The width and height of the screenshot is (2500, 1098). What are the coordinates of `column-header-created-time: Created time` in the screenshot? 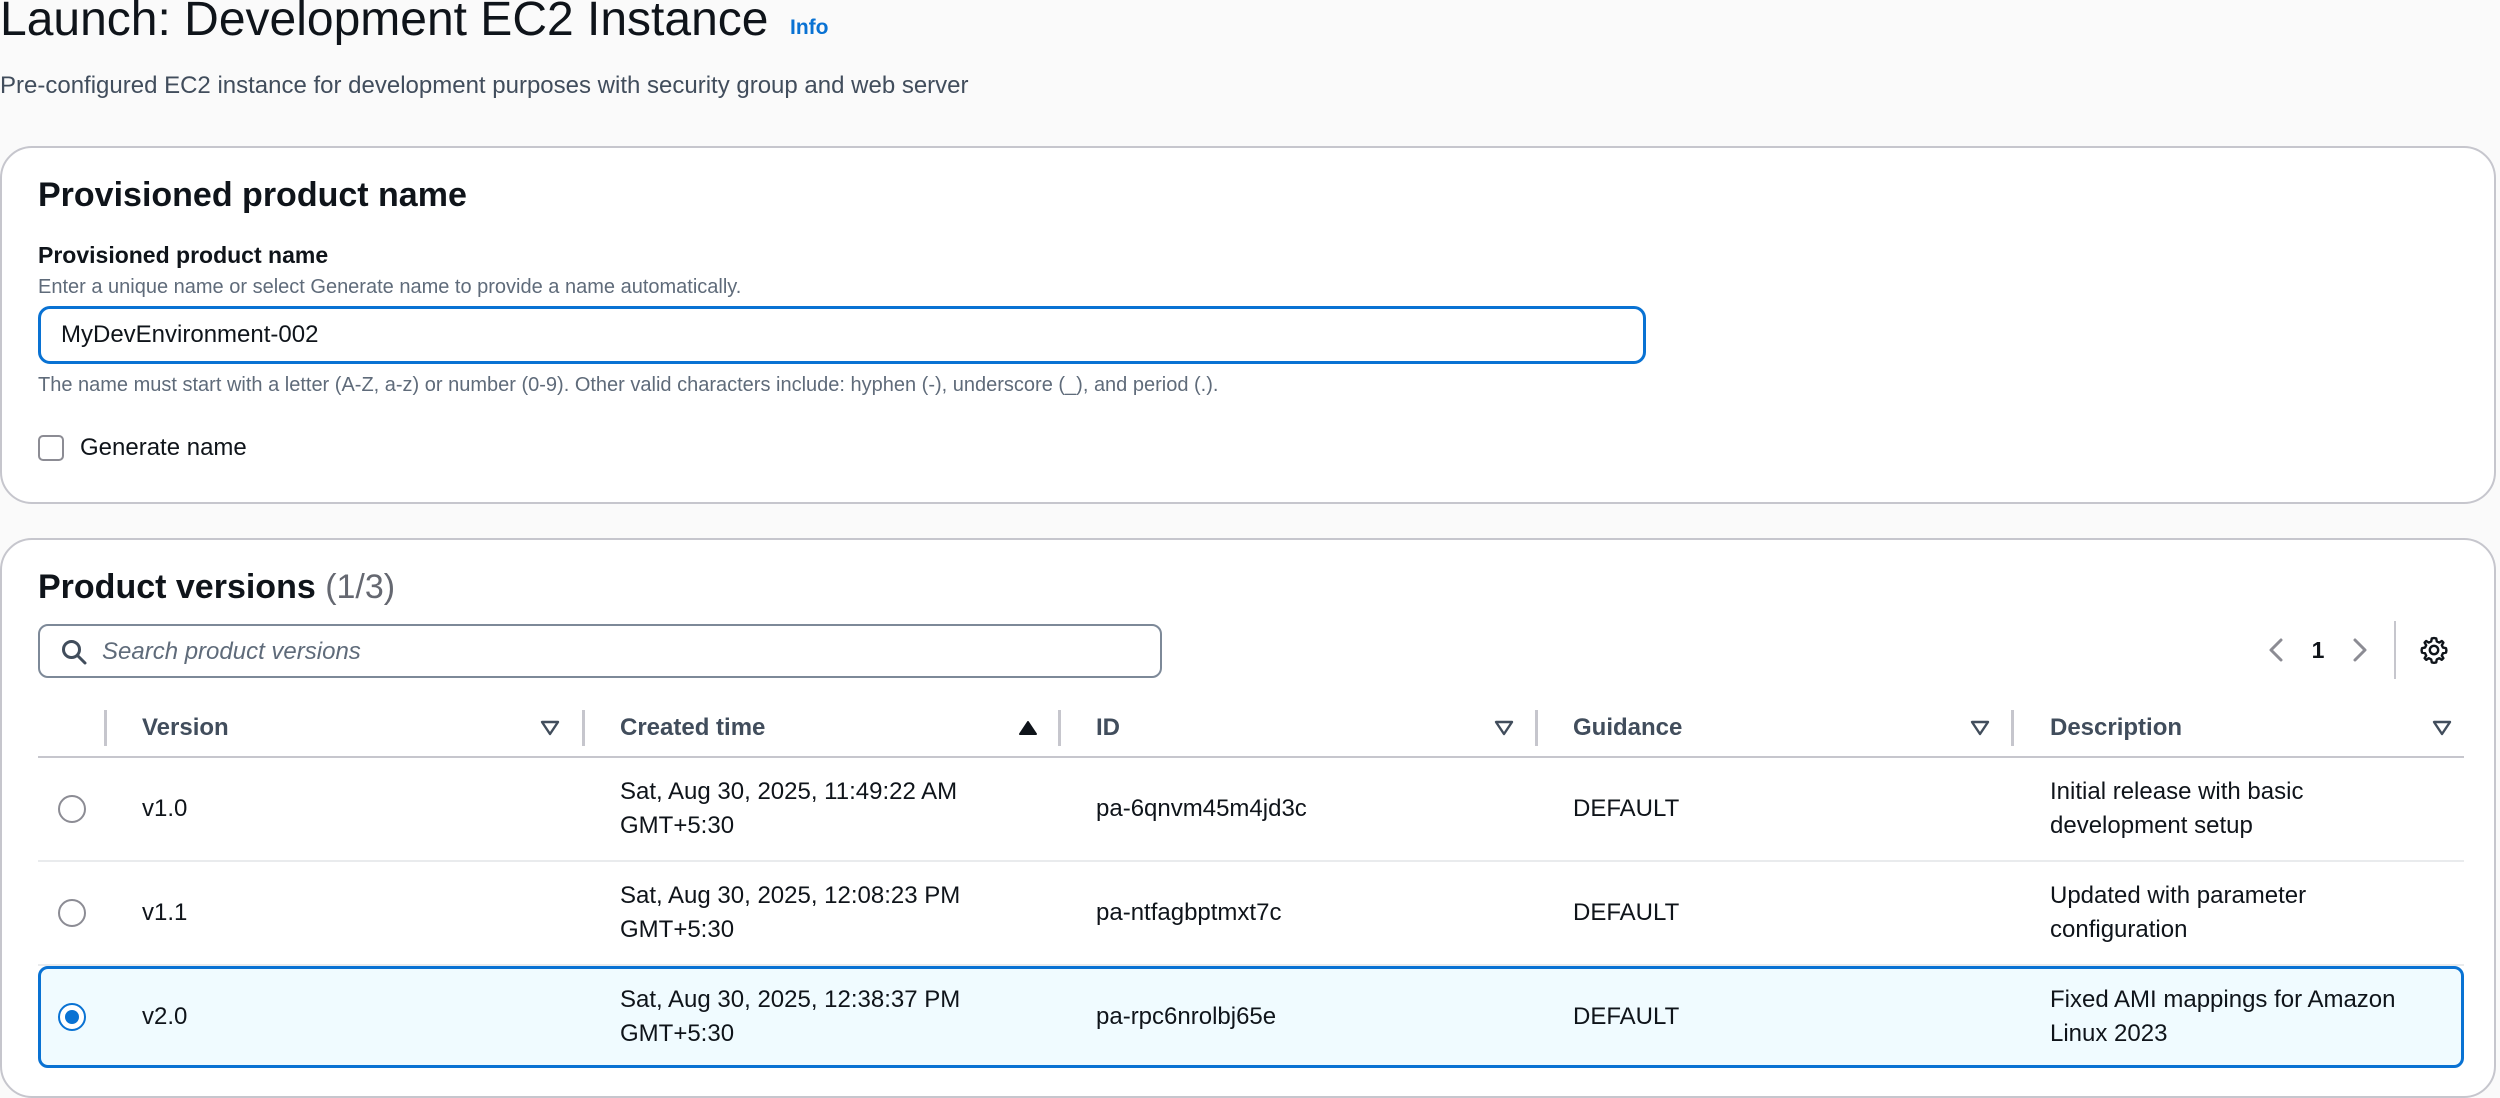 It's located at (840, 728).